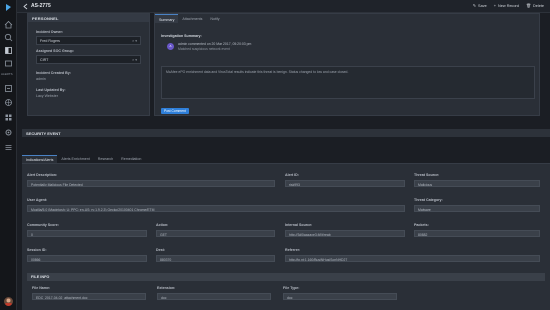  I want to click on file-name-label: File Name:, so click(41, 288).